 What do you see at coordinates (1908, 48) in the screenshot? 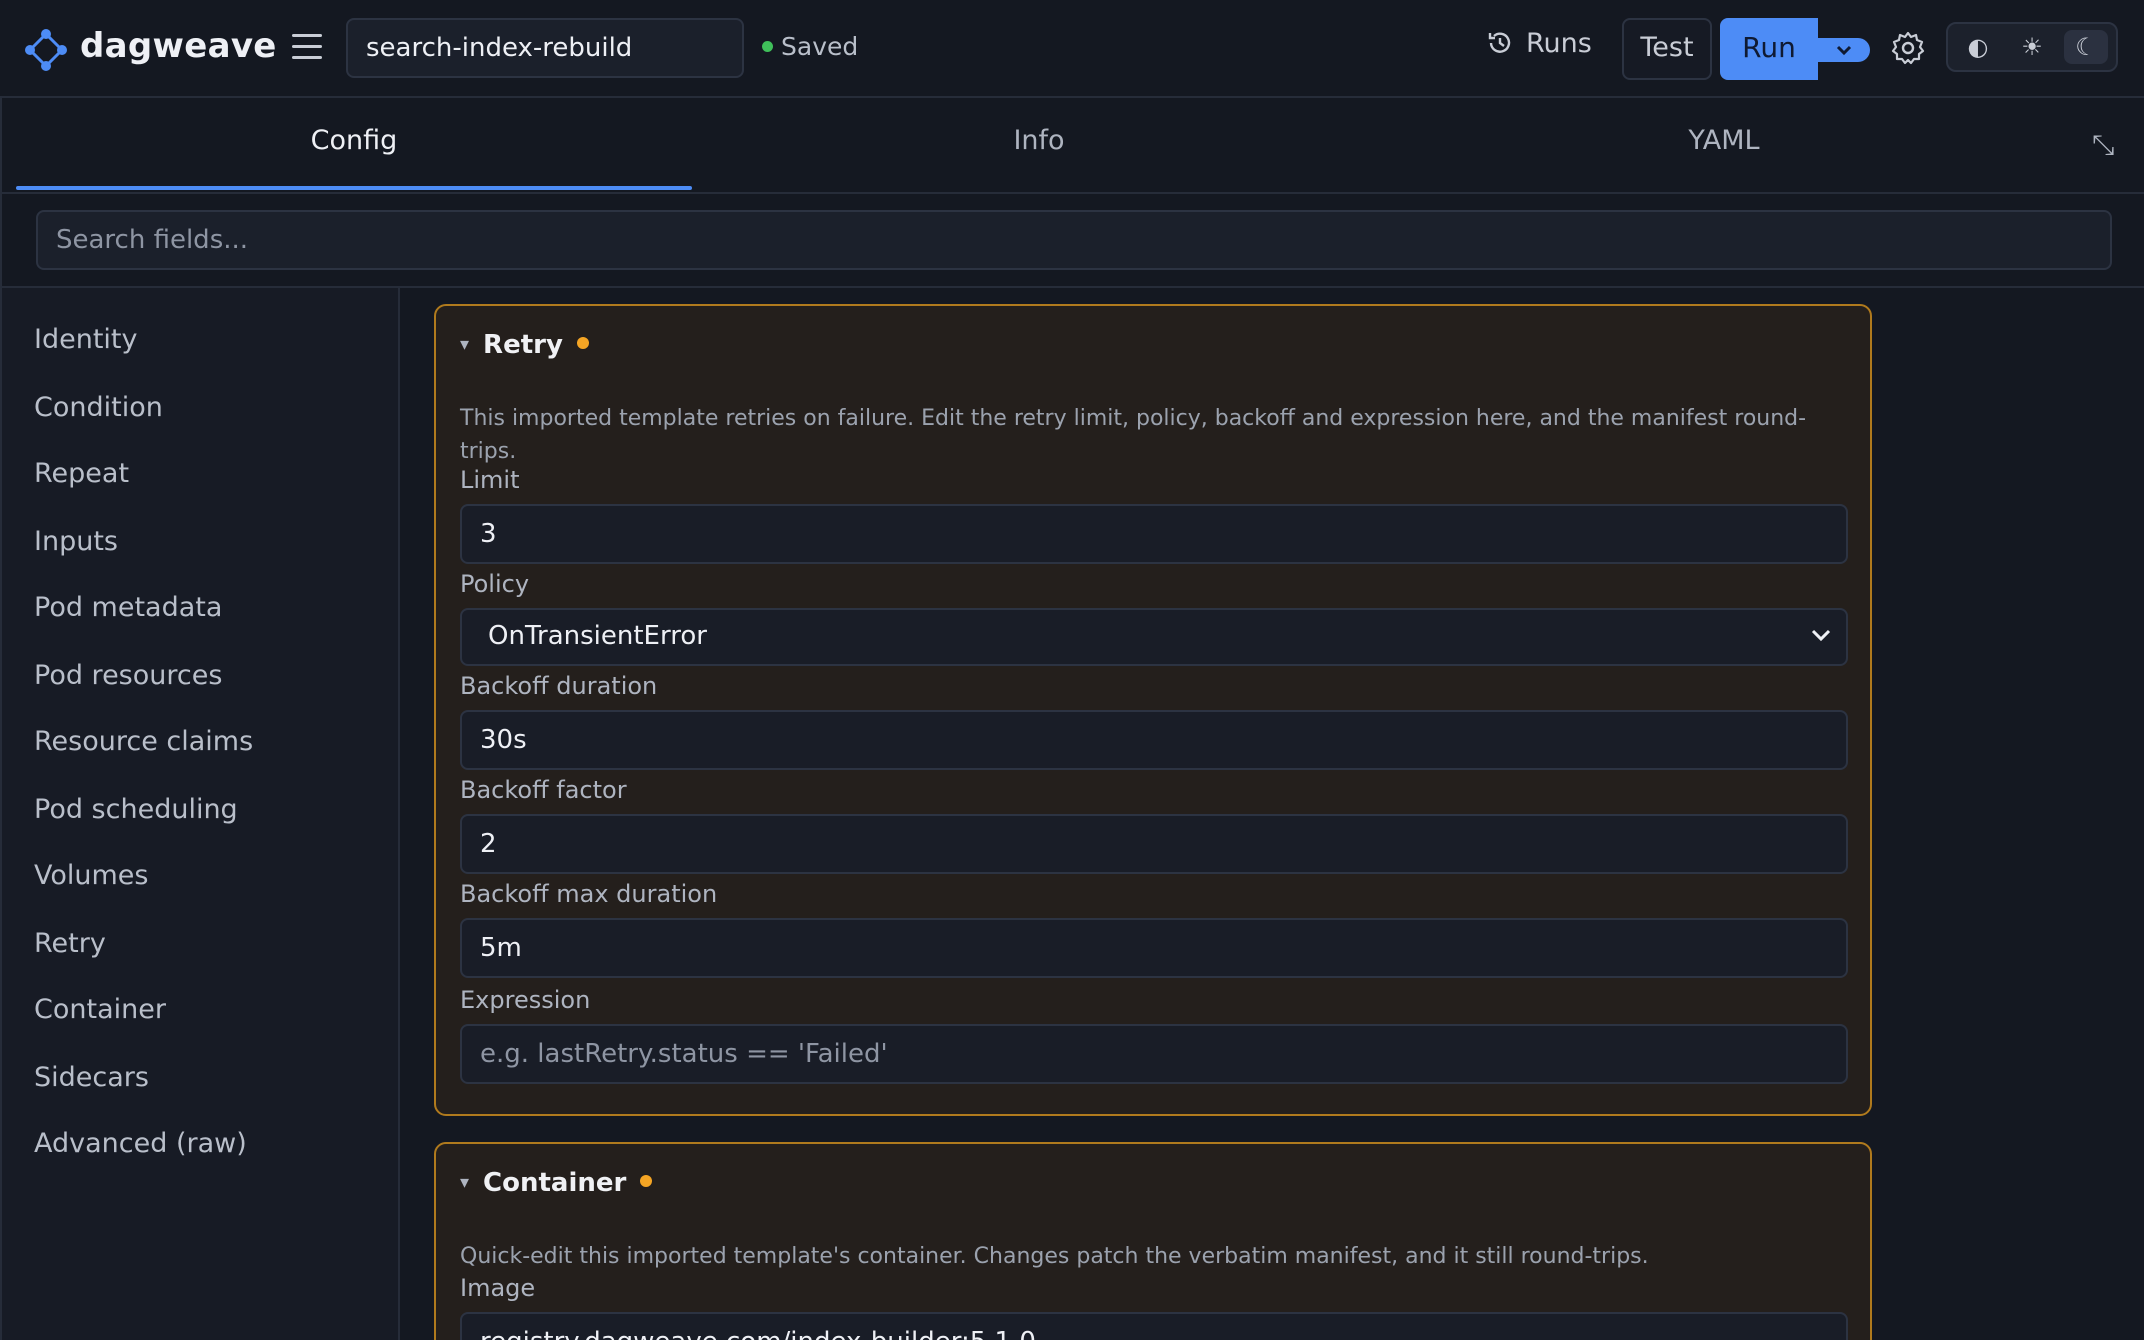
I see `gear-icon` at bounding box center [1908, 48].